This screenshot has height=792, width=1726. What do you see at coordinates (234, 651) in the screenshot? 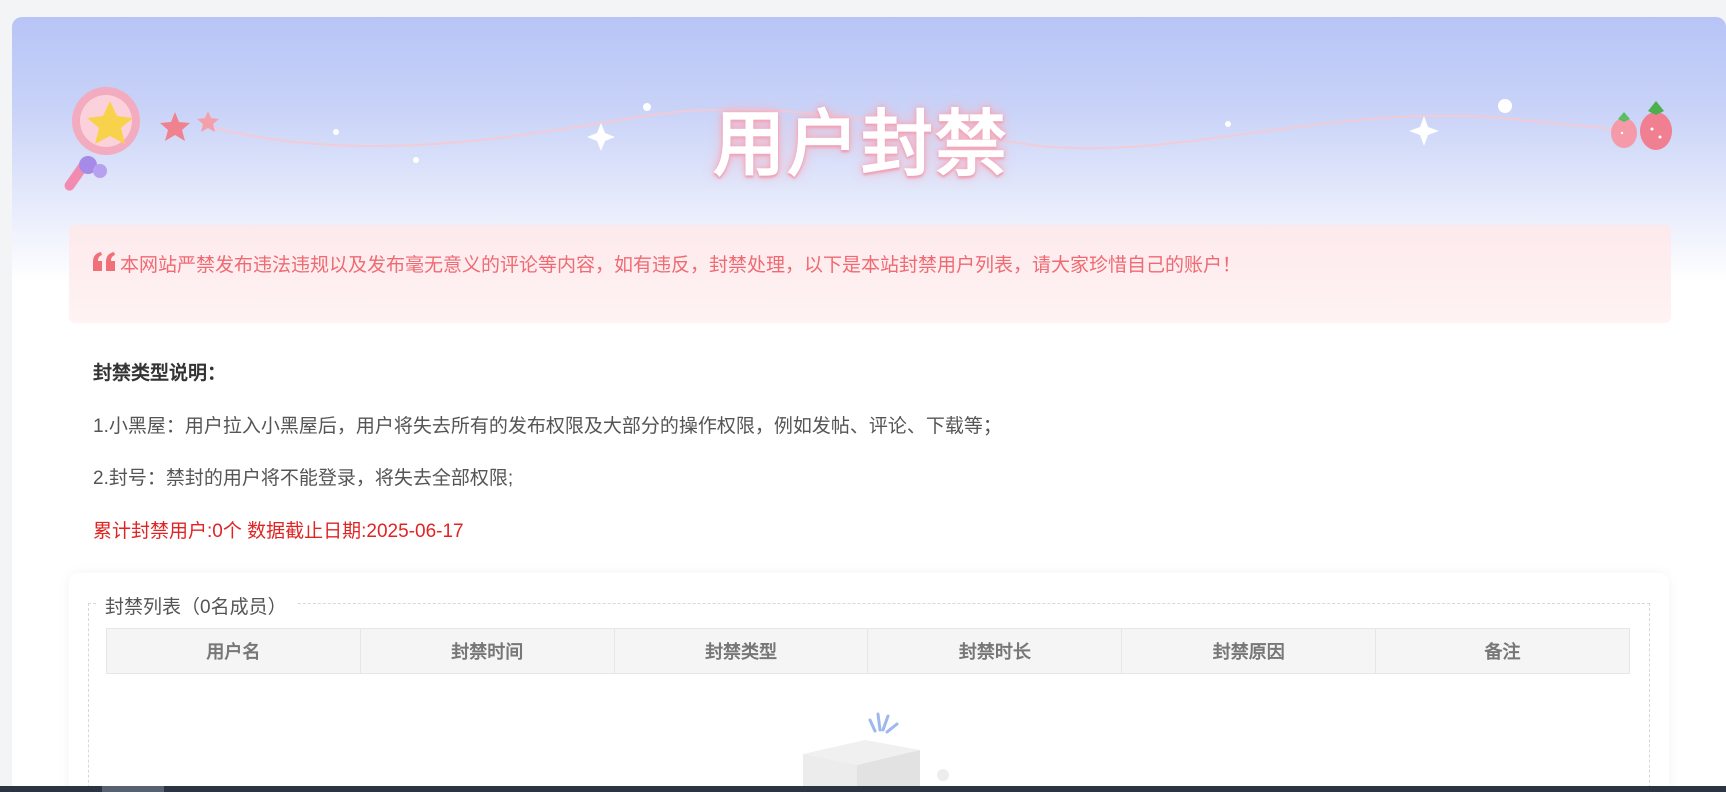
I see `column-header-username: 用户名` at bounding box center [234, 651].